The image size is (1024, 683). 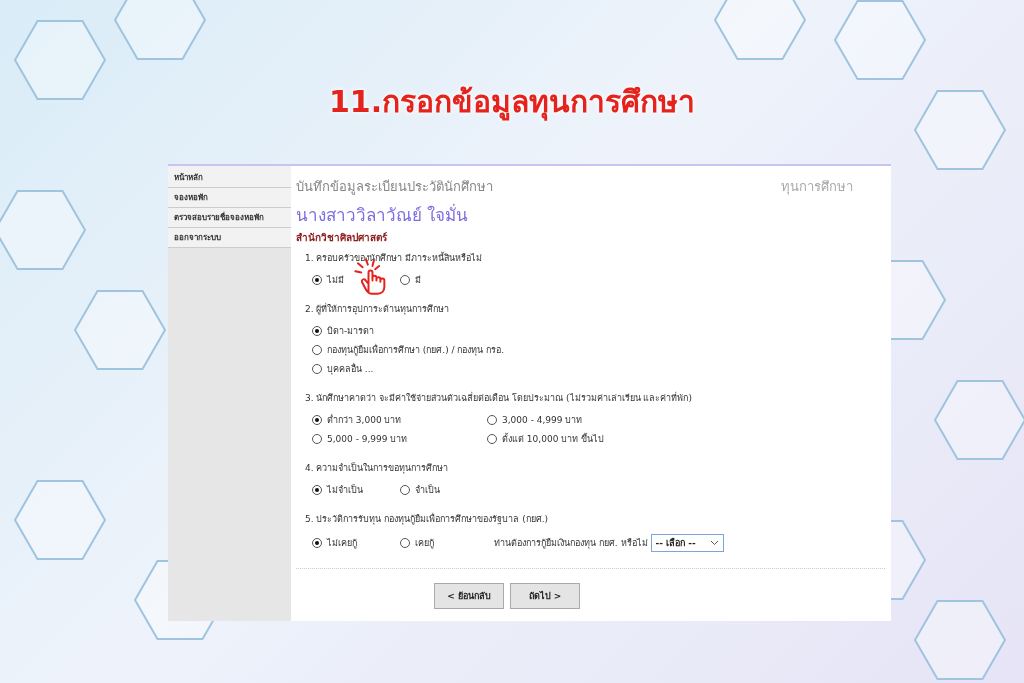 What do you see at coordinates (383, 214) in the screenshot?
I see `student-name: นางสาววิลาวัณย์ ใจมั่น` at bounding box center [383, 214].